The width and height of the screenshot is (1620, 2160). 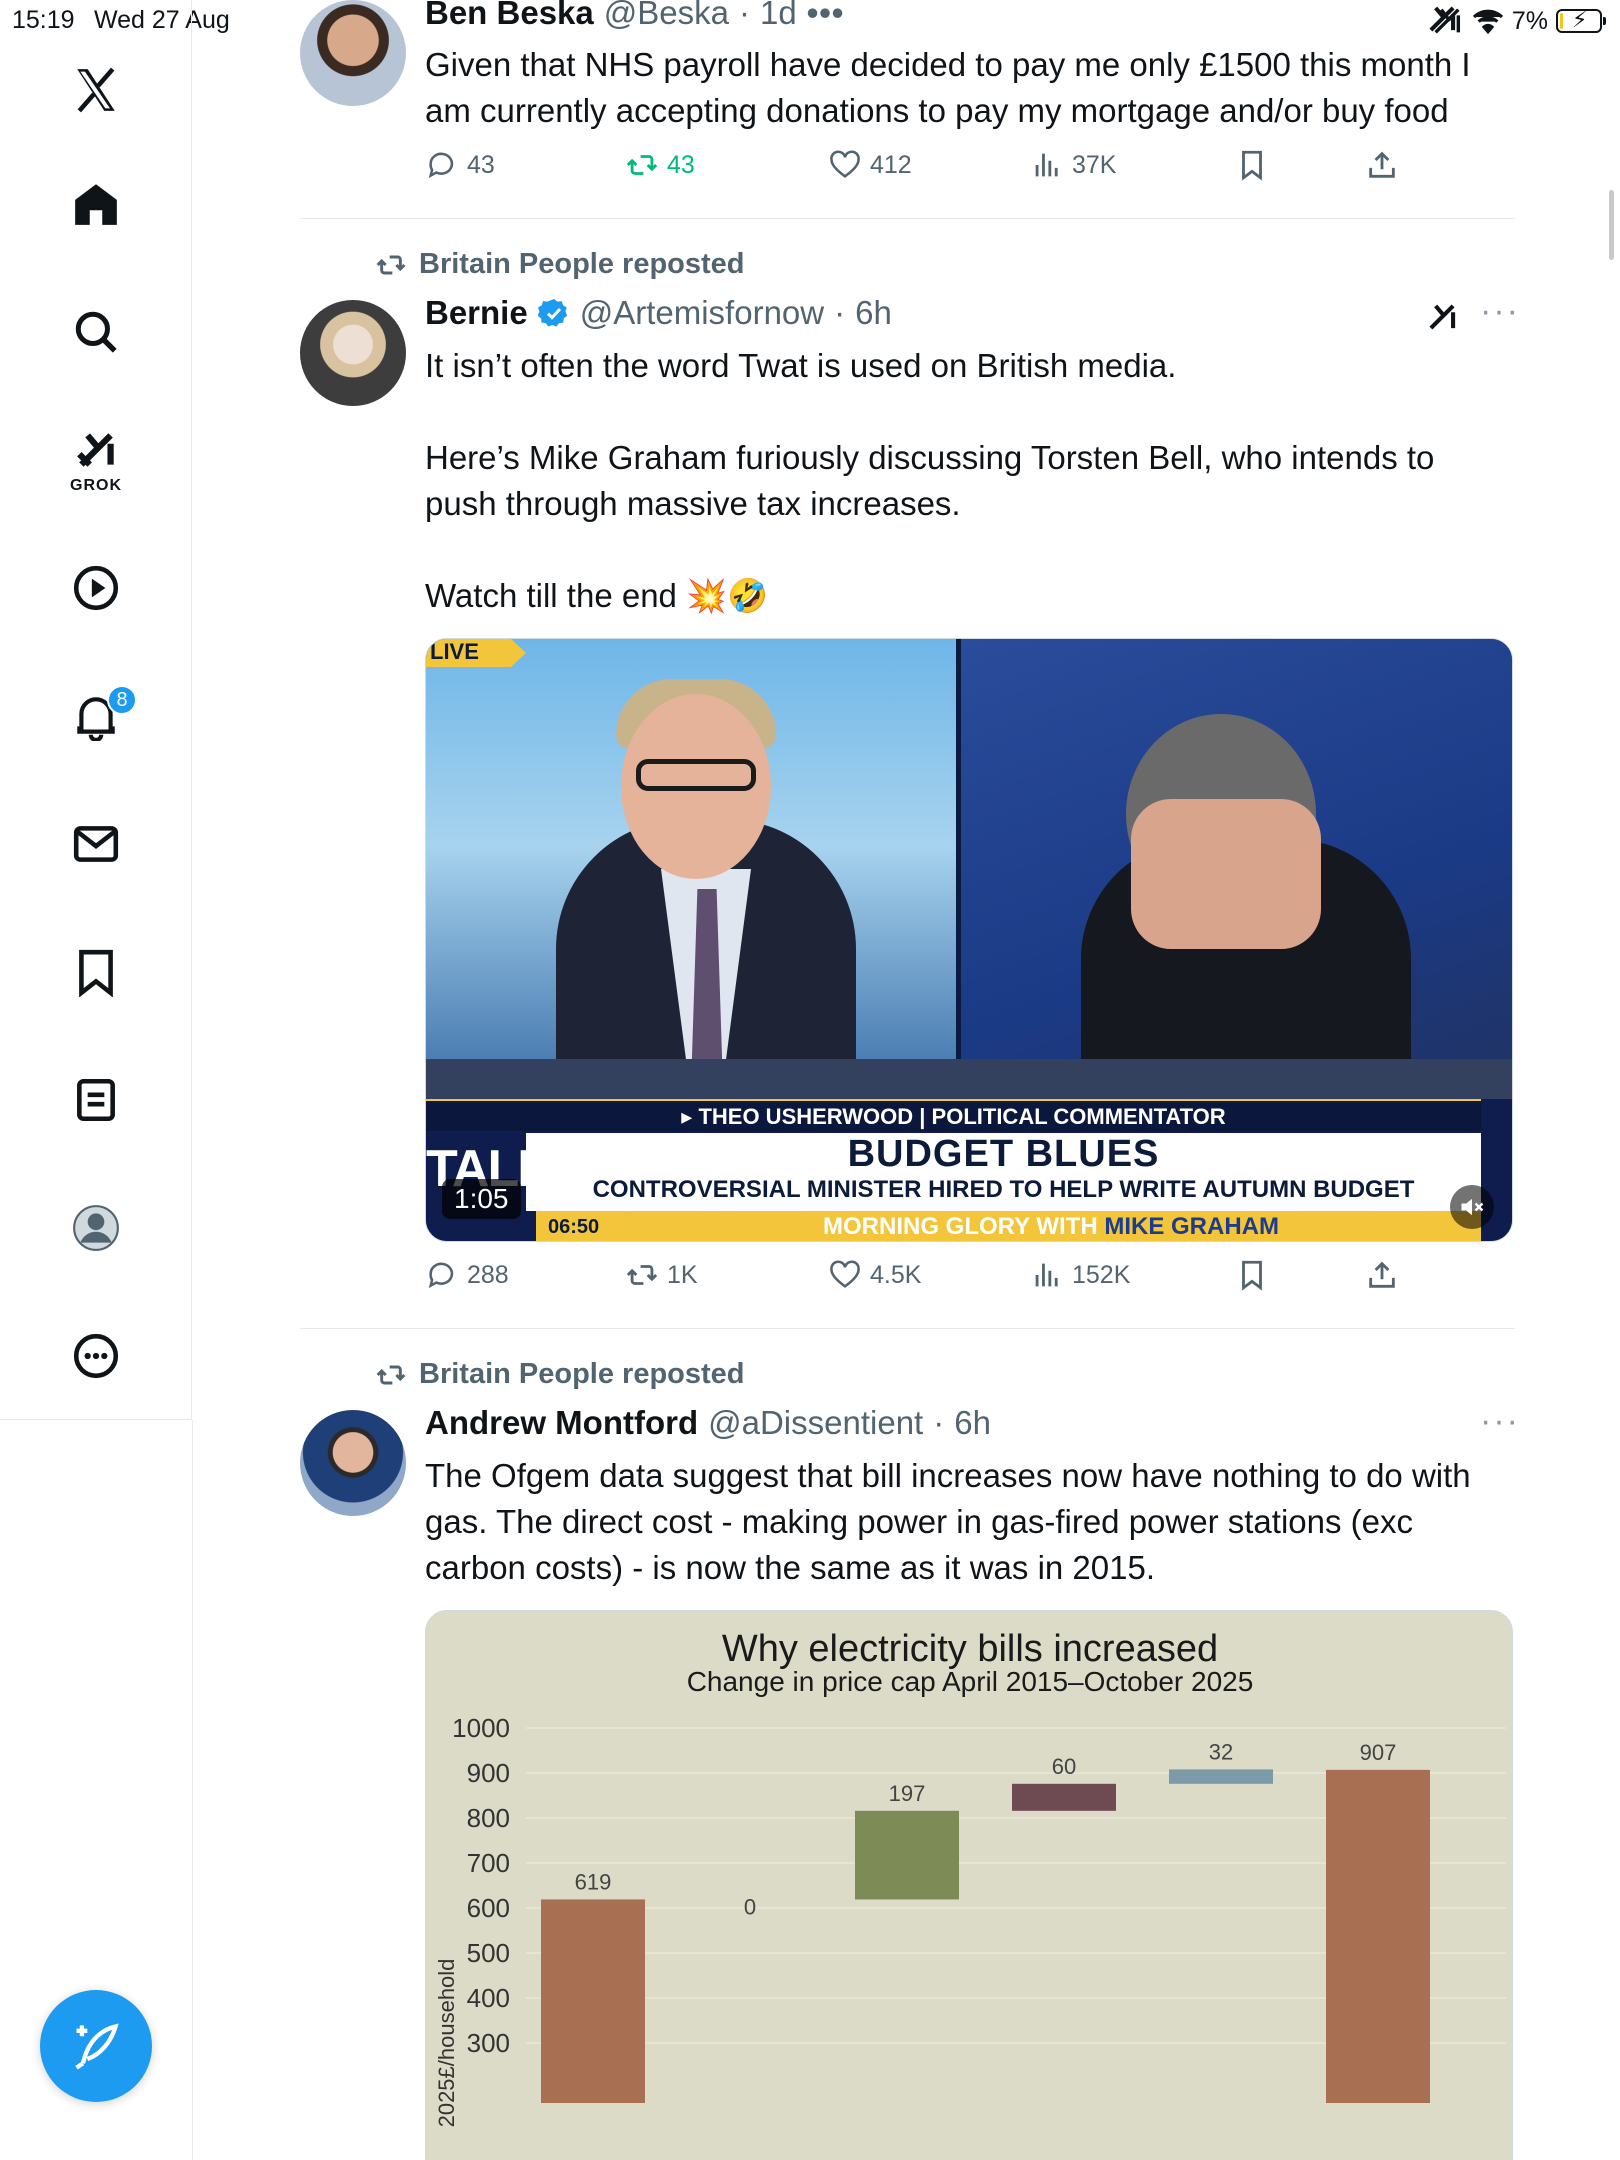 What do you see at coordinates (467, 1275) in the screenshot?
I see `reply-button: 288` at bounding box center [467, 1275].